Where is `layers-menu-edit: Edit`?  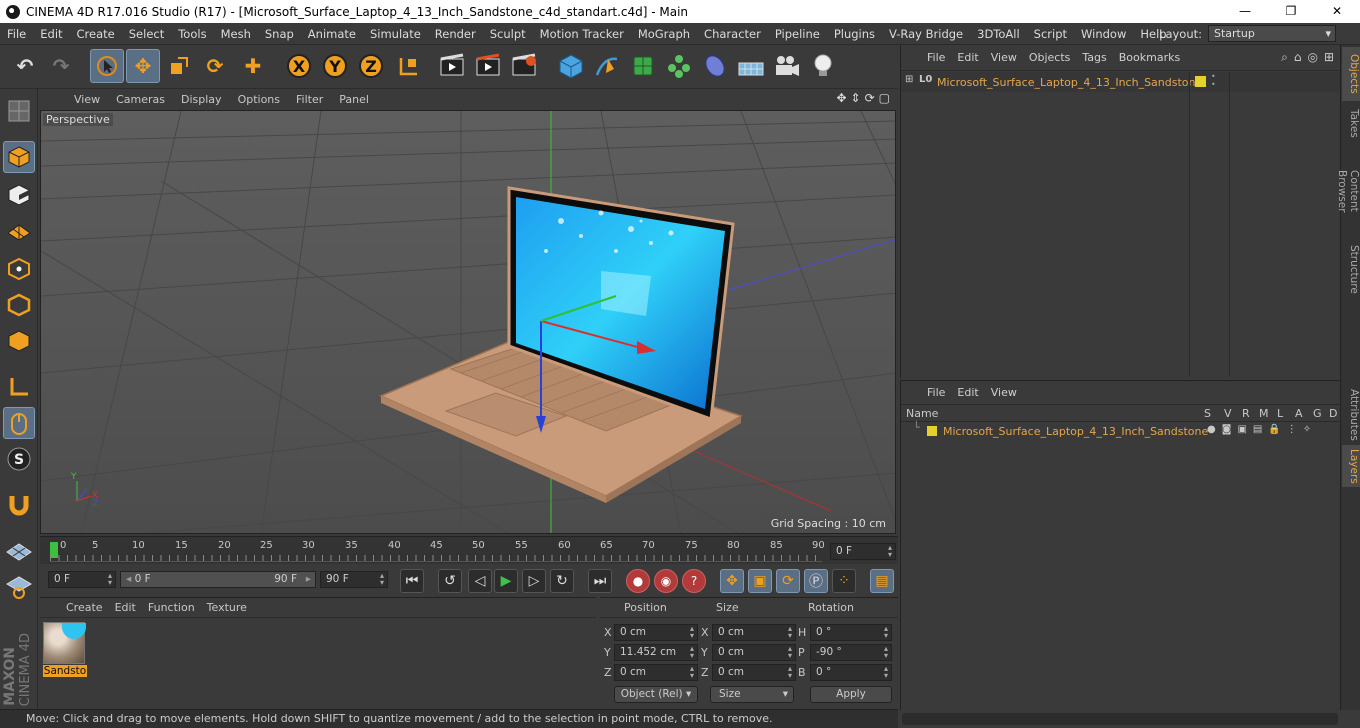
layers-menu-edit: Edit is located at coordinates (967, 392).